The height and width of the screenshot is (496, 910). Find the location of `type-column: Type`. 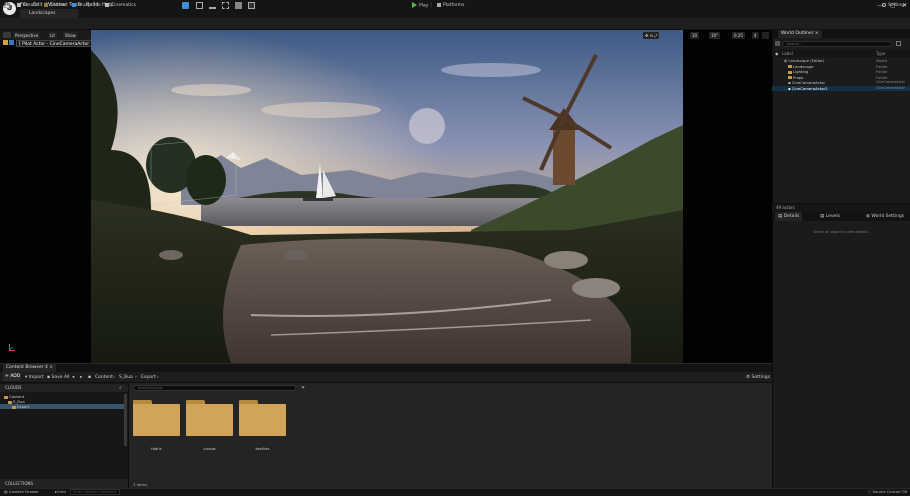

type-column: Type is located at coordinates (880, 53).